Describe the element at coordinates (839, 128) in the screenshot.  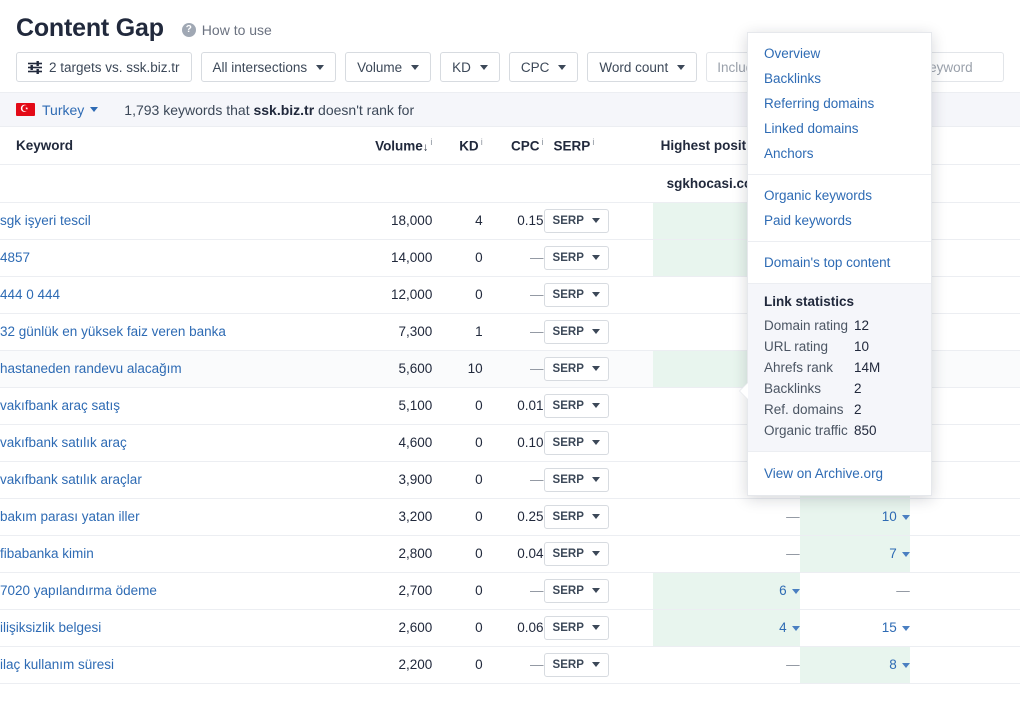
I see `menu-item-linked-domains: Linked domains` at that location.